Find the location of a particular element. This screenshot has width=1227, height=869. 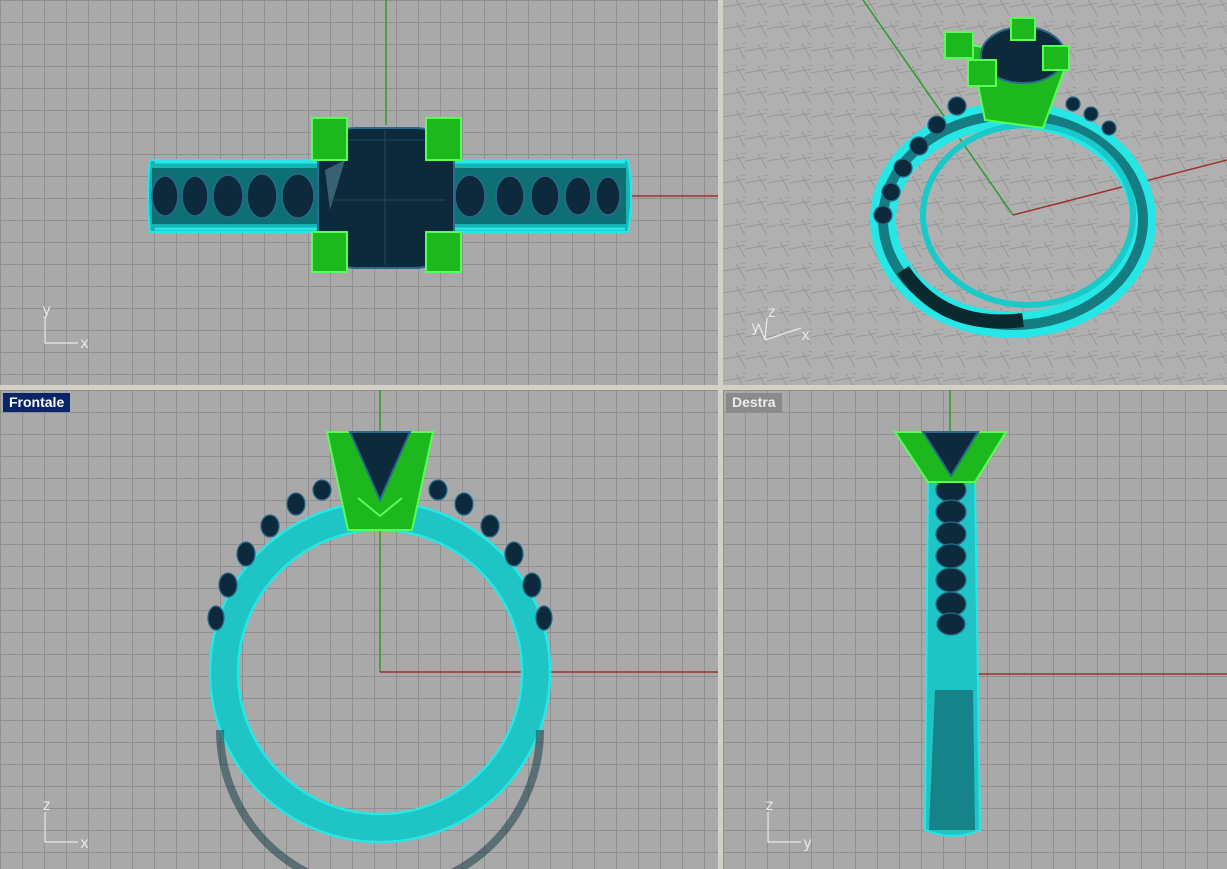

axis-indicator-front: z x is located at coordinates (65, 824).